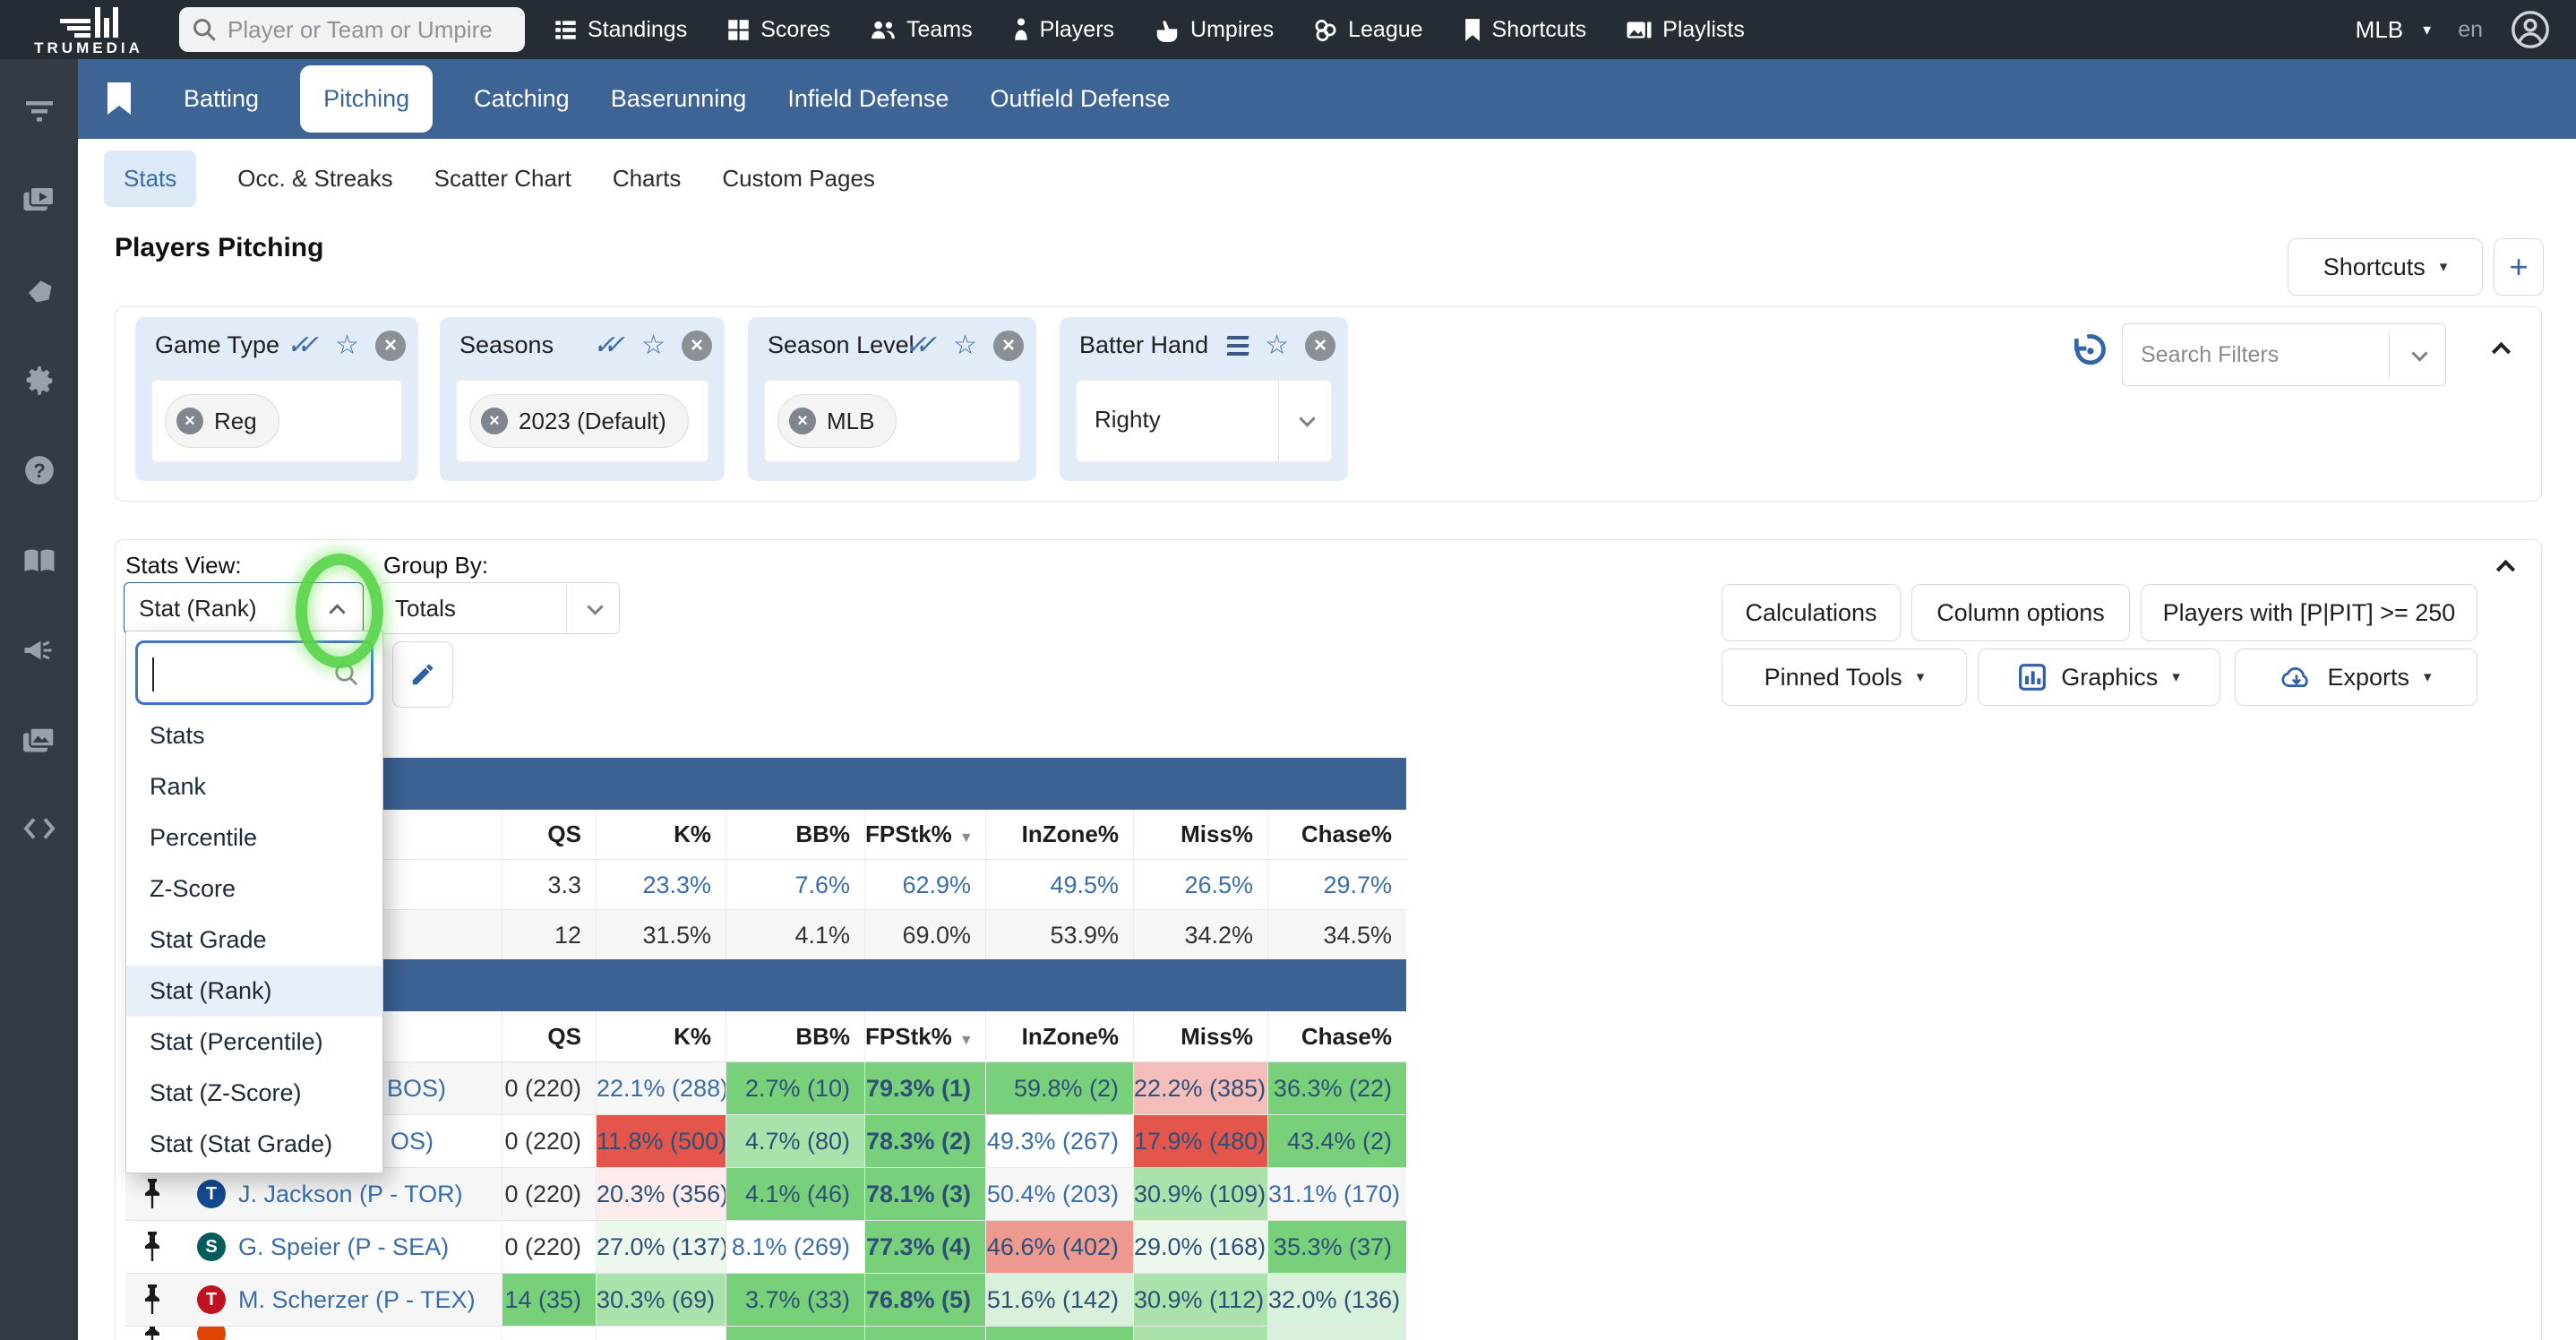 This screenshot has height=1340, width=2576. I want to click on col-header-qs: QS, so click(549, 1036).